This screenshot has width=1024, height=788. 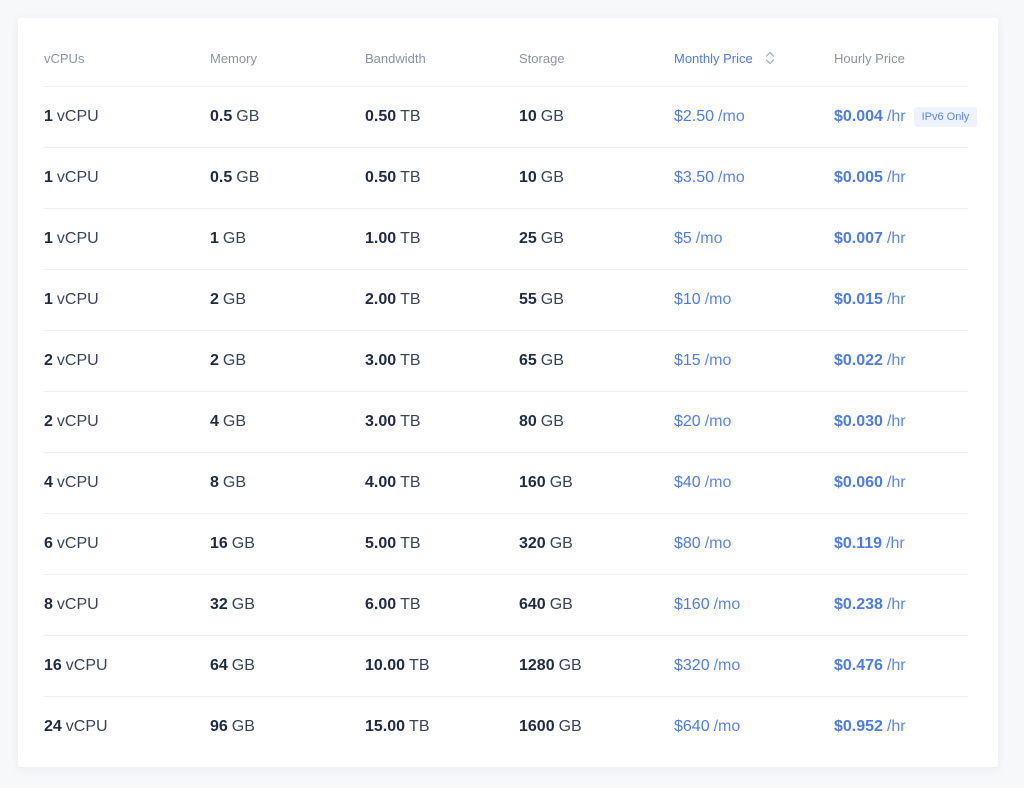 I want to click on hourly-price-value: $0.030, so click(x=858, y=421).